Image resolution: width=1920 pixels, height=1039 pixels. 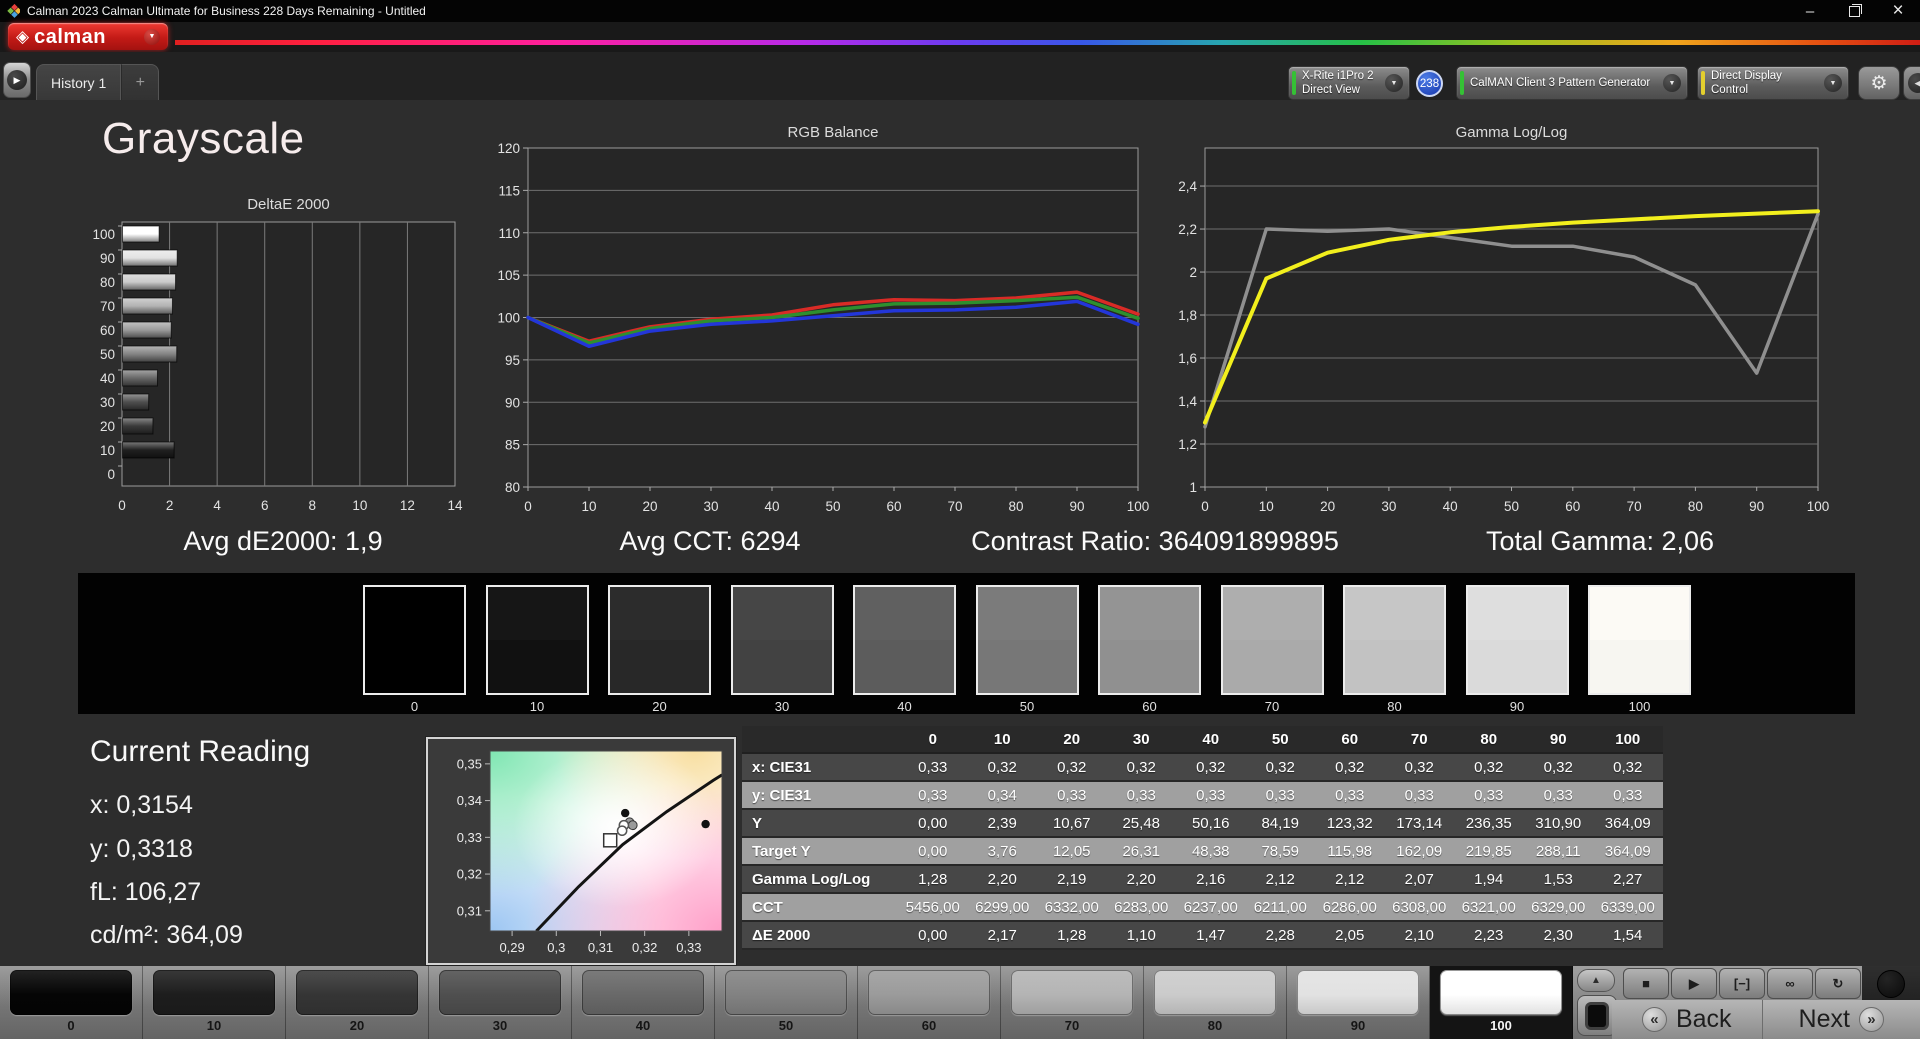 I want to click on continuous-button: ∞, so click(x=1790, y=983).